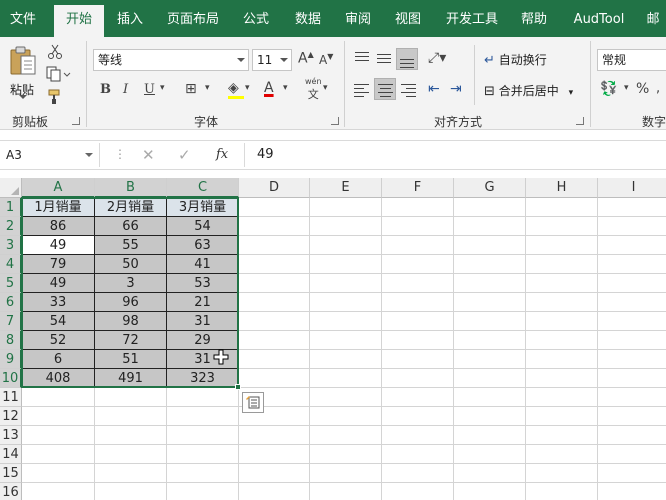 Image resolution: width=666 pixels, height=500 pixels. Describe the element at coordinates (653, 18) in the screenshot. I see `tab-mail: 邮` at that location.